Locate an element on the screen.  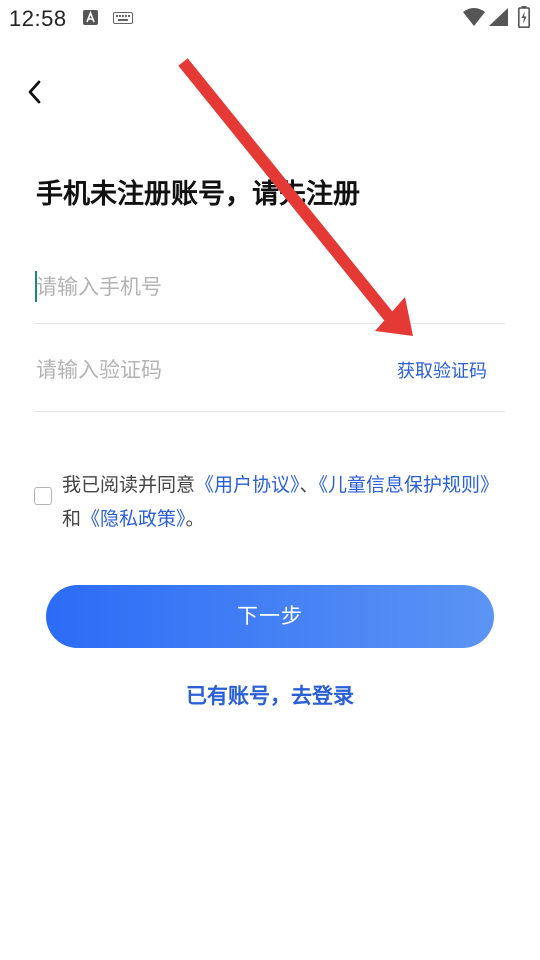
agreement-and: 和 is located at coordinates (72, 519).